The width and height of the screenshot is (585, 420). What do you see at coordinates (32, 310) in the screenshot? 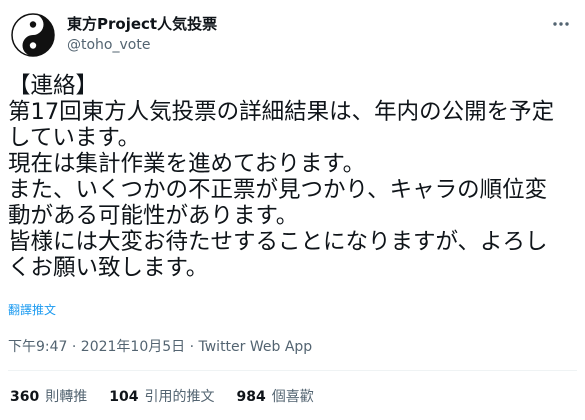
I see `translate-tweet-link: 翻譯推文` at bounding box center [32, 310].